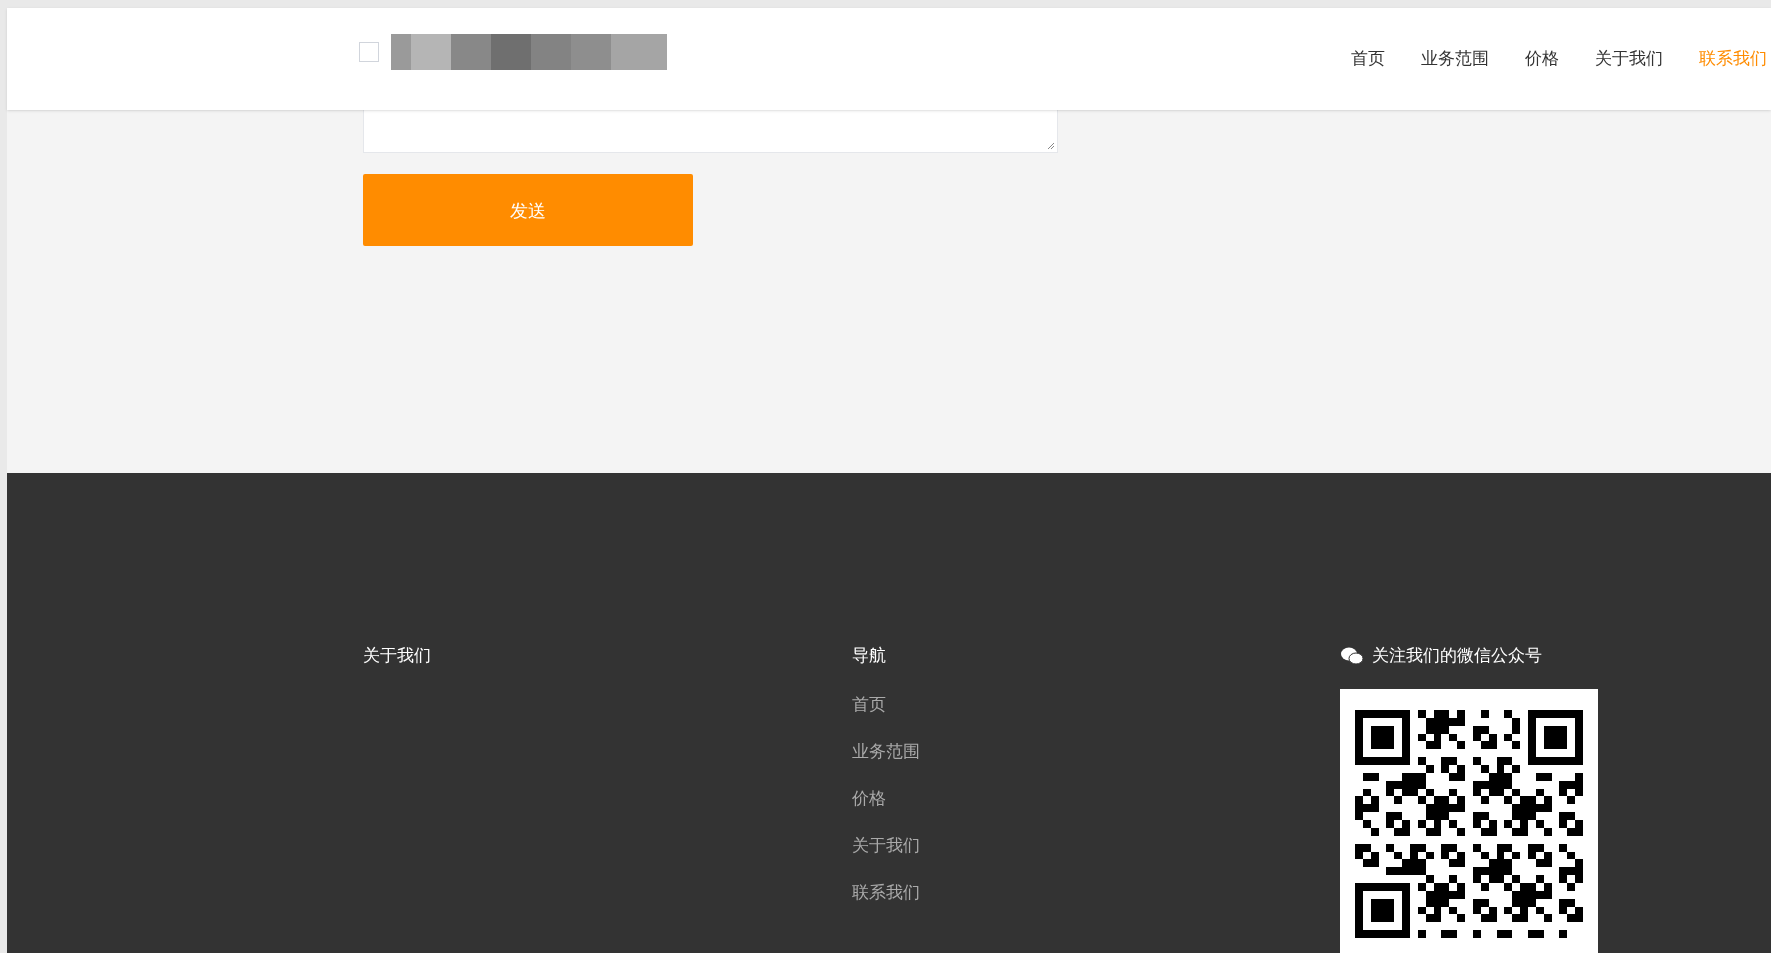 The image size is (1771, 953). What do you see at coordinates (710, 131) in the screenshot?
I see `message-textarea` at bounding box center [710, 131].